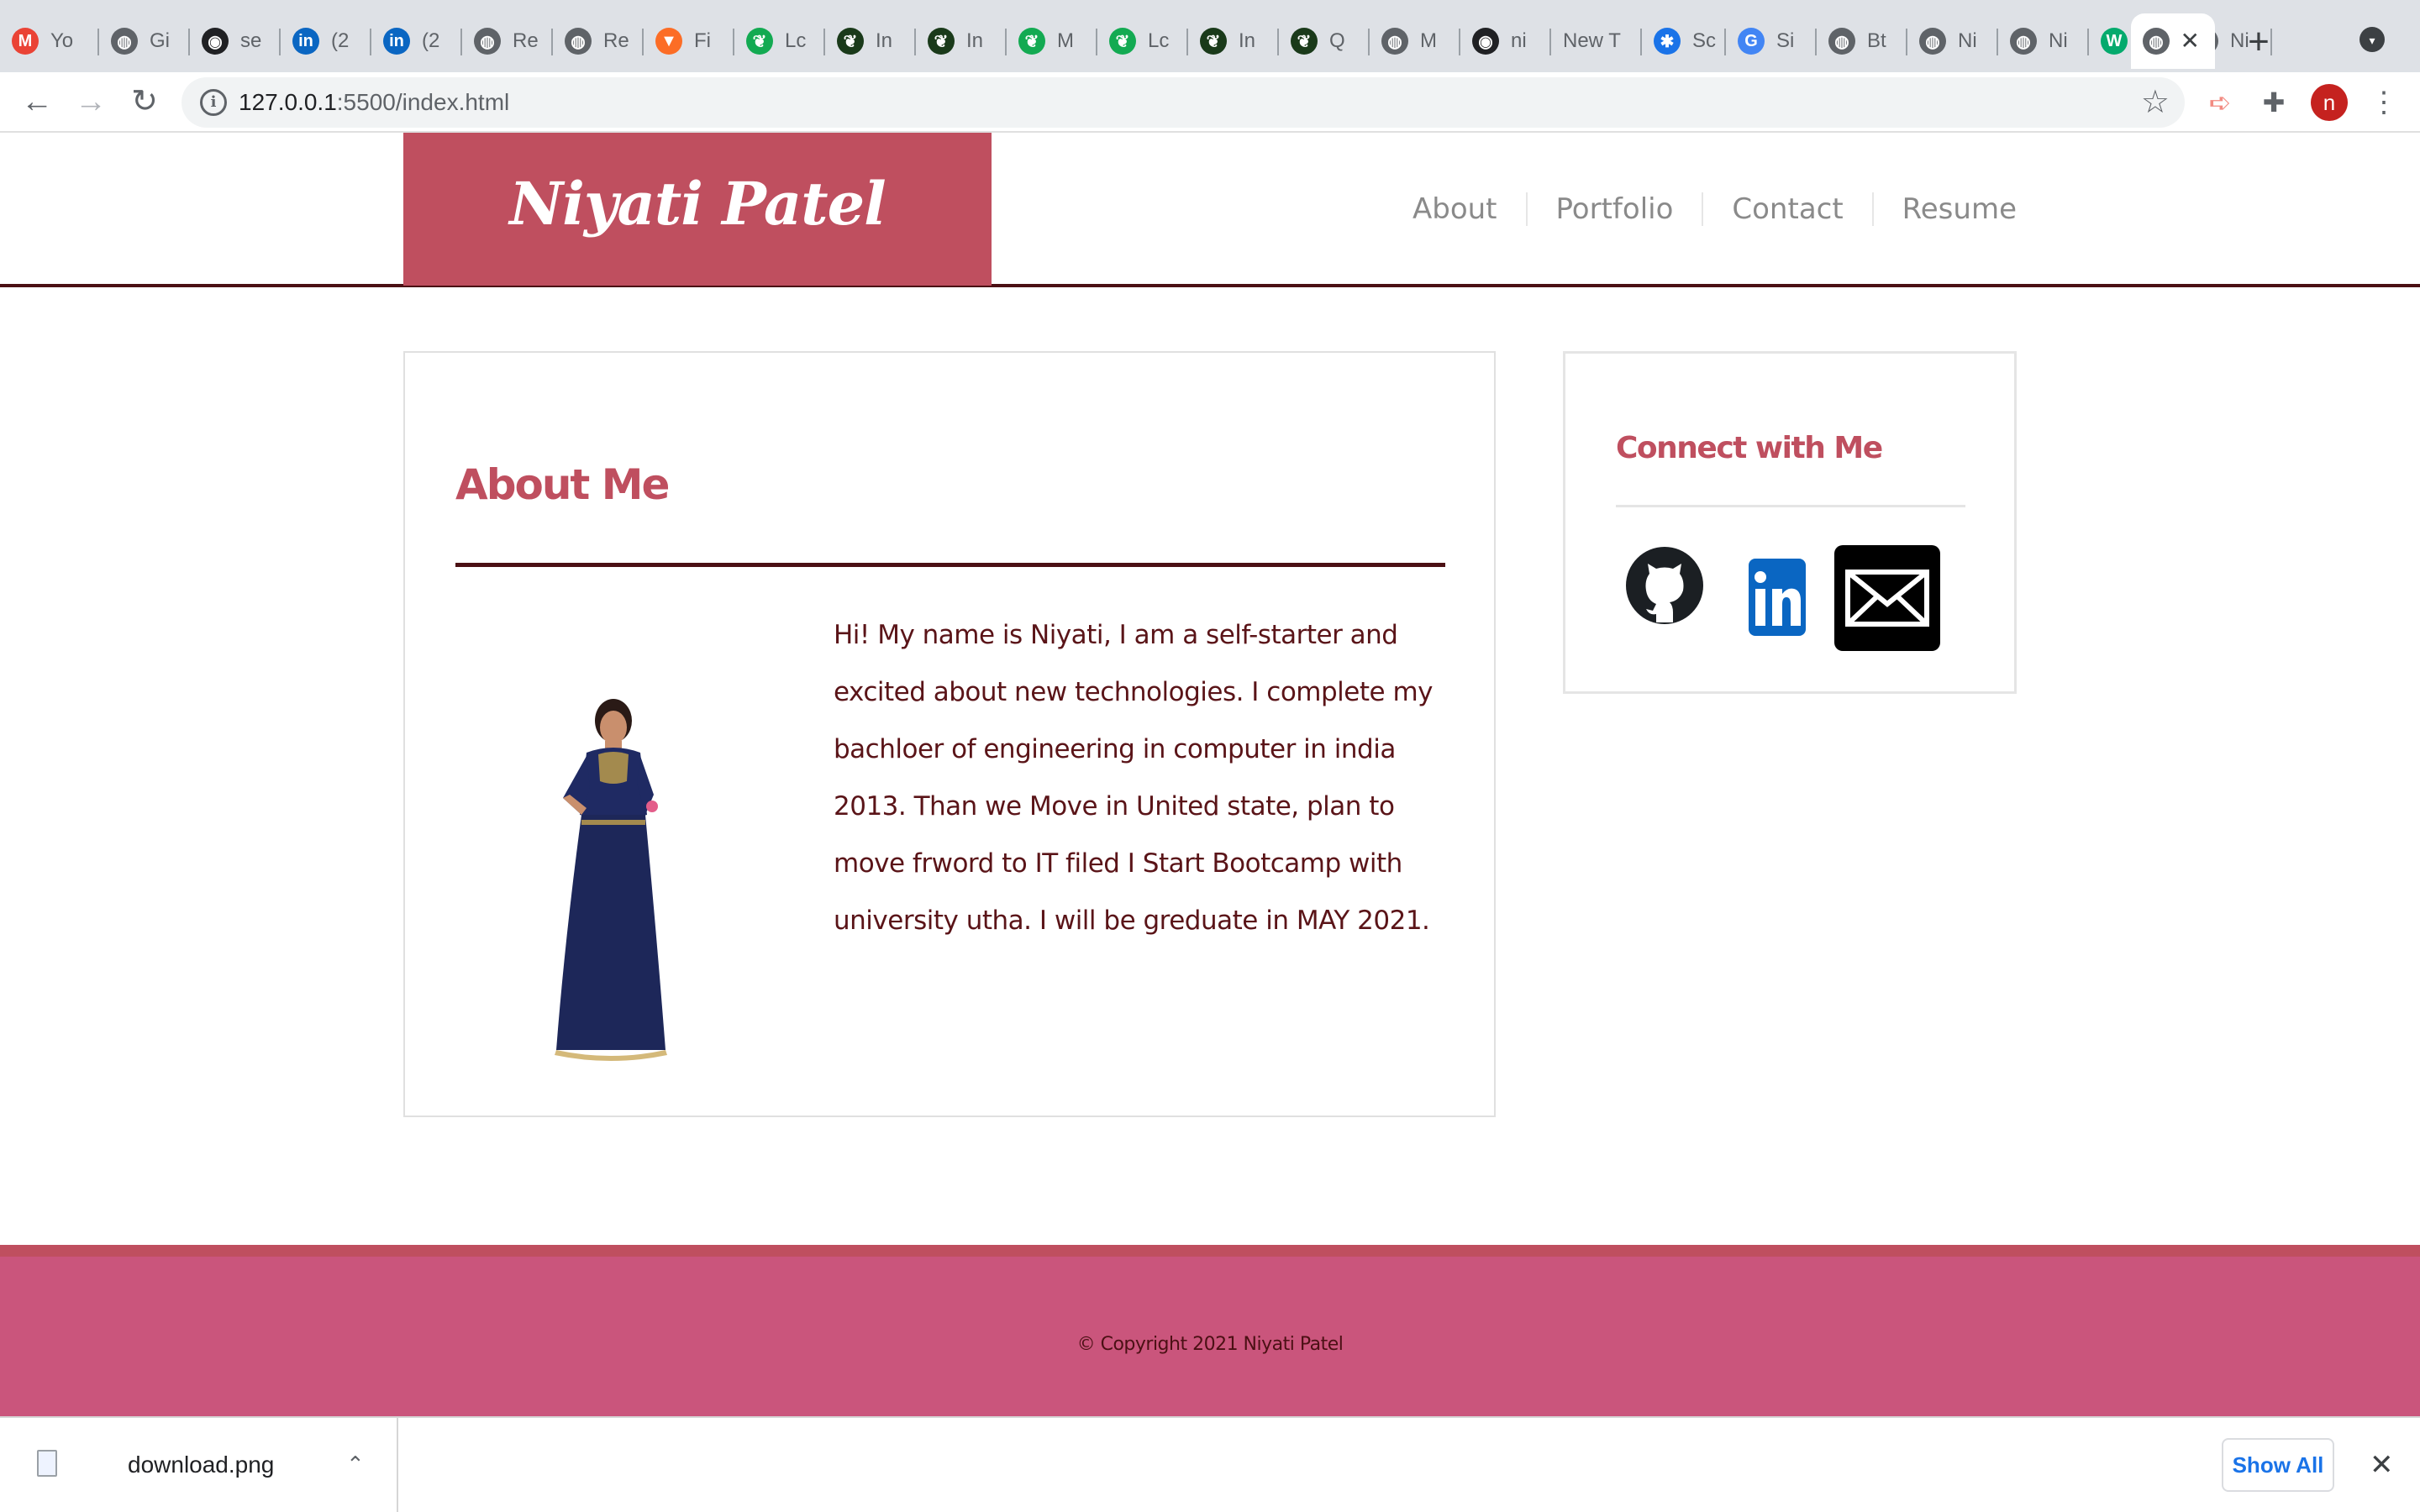 The width and height of the screenshot is (2420, 1512). Describe the element at coordinates (202, 1465) in the screenshot. I see `download-filename: download.png` at that location.